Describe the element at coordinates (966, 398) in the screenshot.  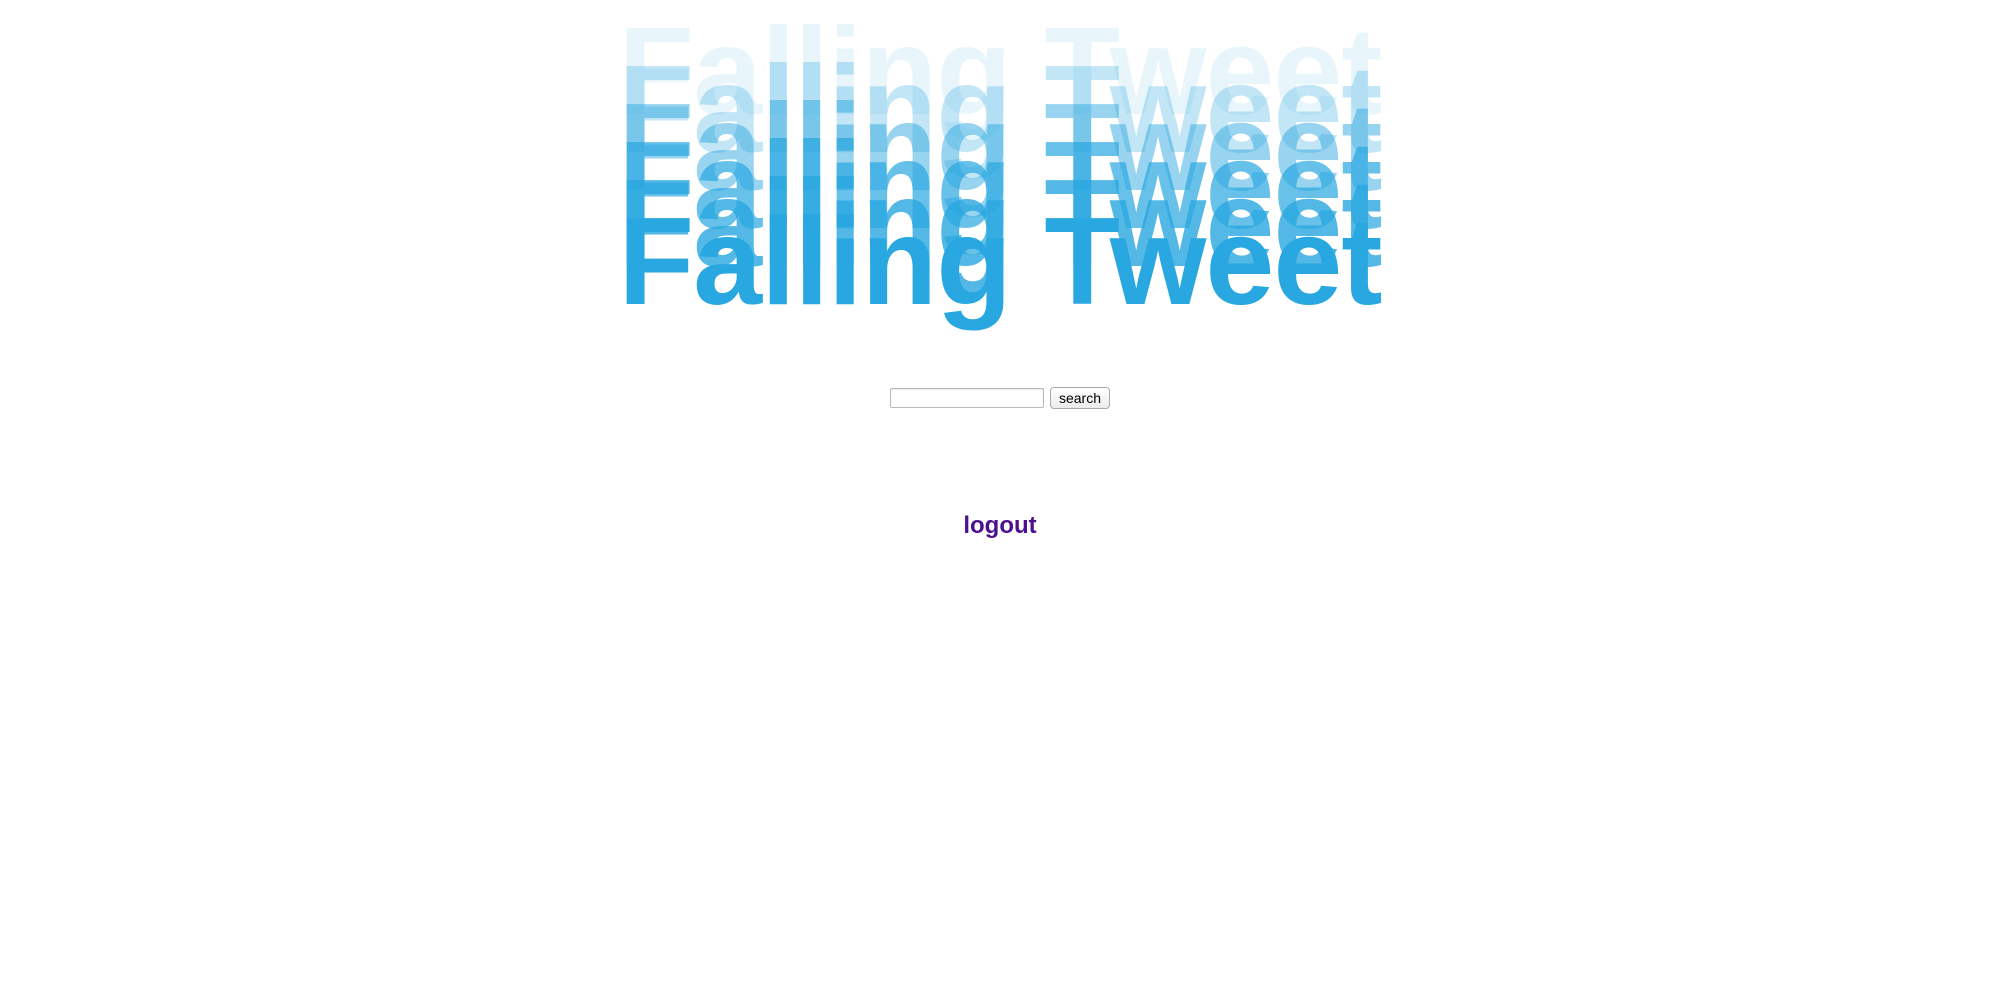
I see `search-input` at that location.